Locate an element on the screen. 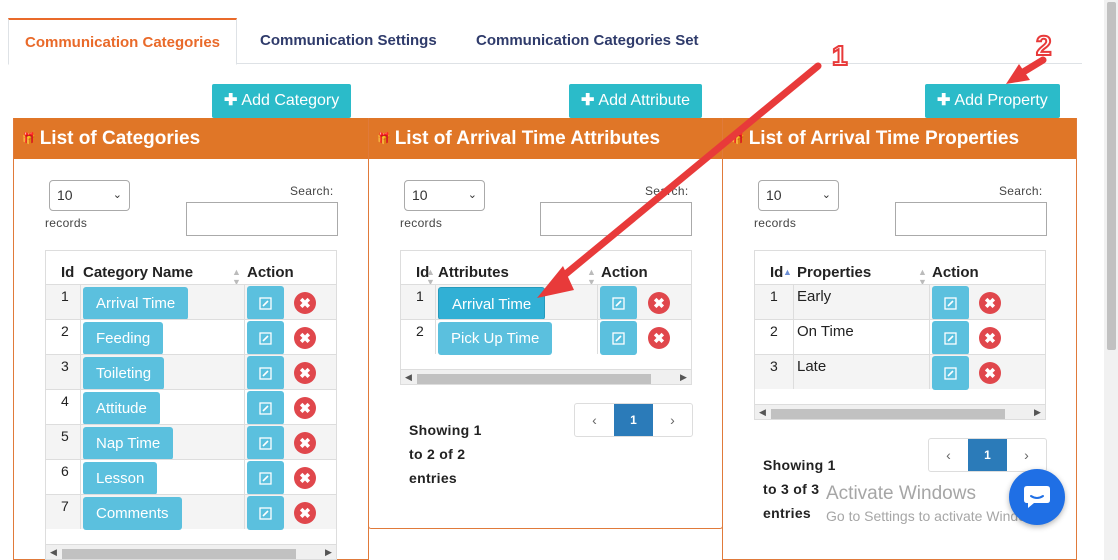  annotation-number-1: 1 is located at coordinates (840, 55).